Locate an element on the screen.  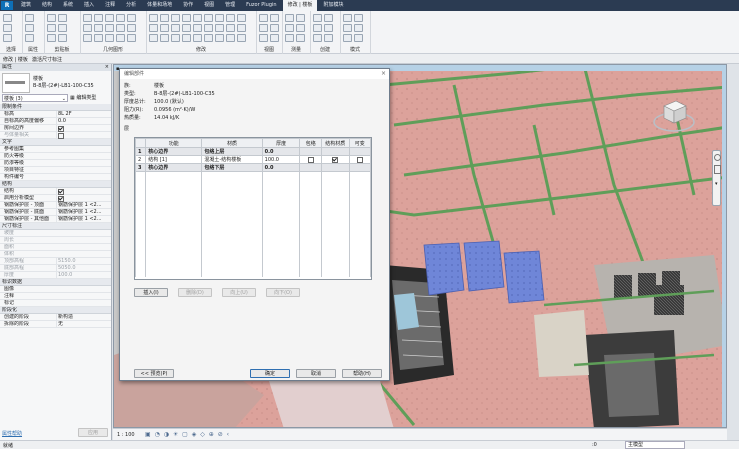
property-value: 100.0 is located at coordinates (83, 275).